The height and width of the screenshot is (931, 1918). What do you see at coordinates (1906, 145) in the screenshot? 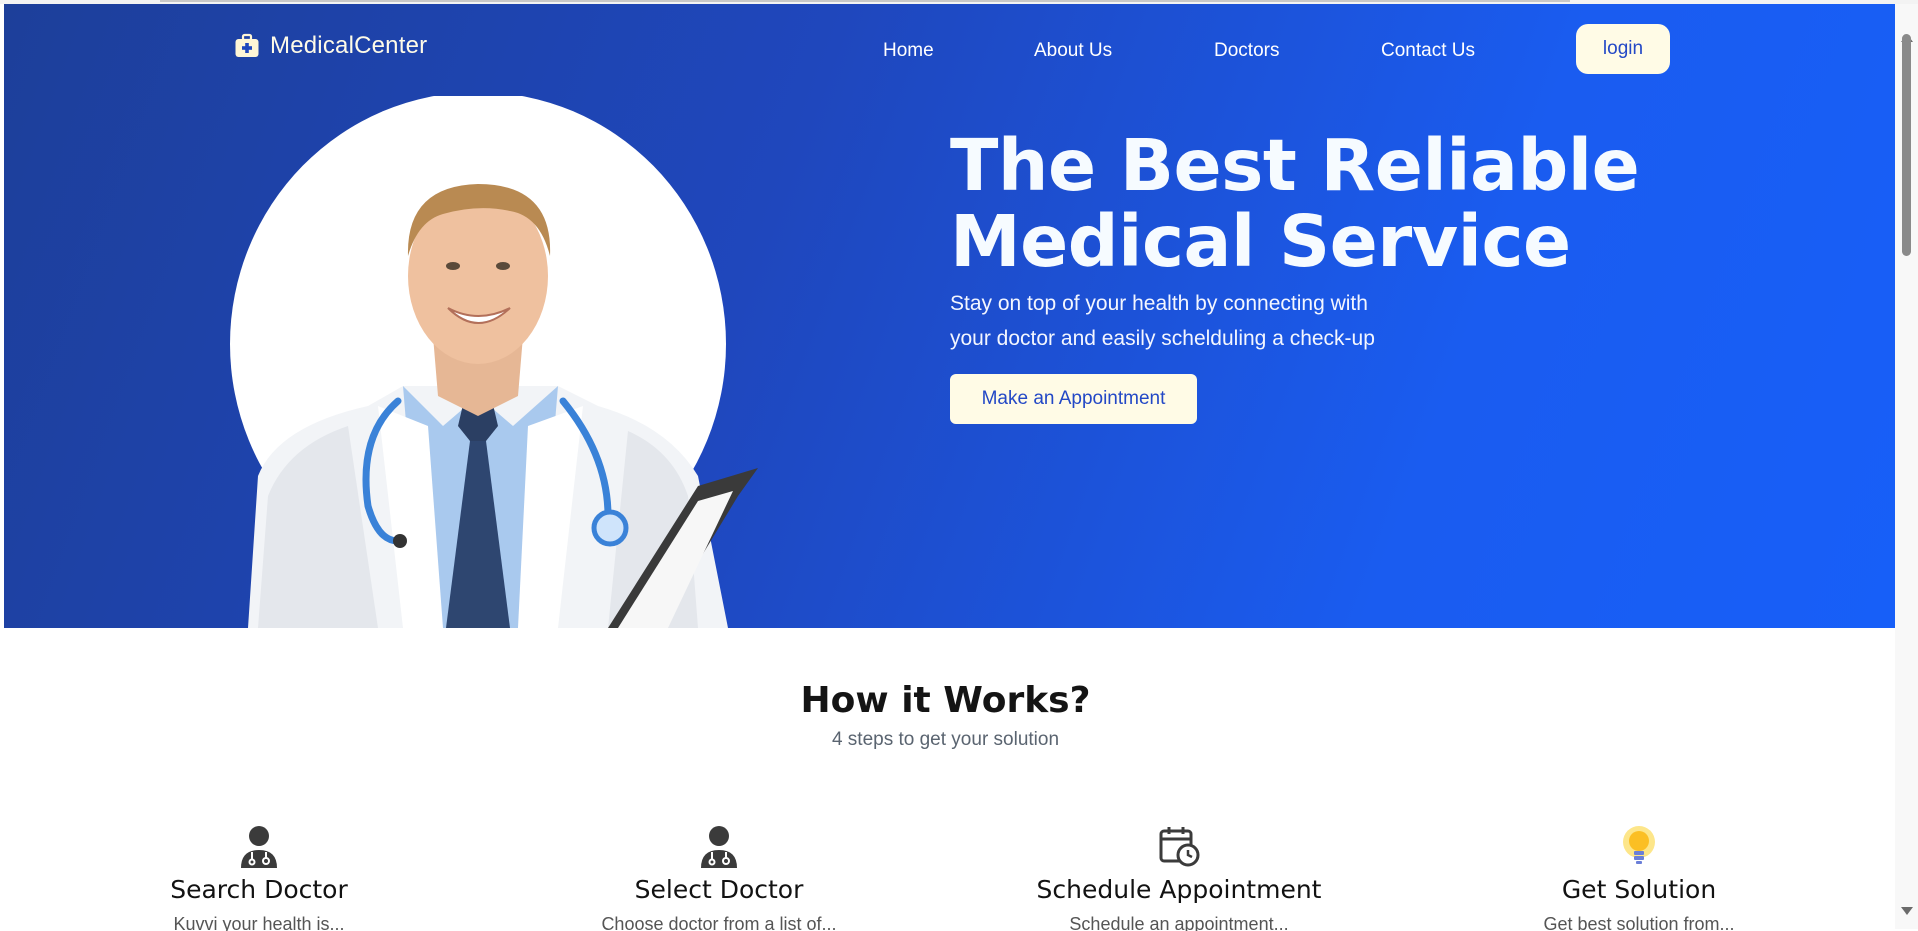
I see `scroll-thumb` at bounding box center [1906, 145].